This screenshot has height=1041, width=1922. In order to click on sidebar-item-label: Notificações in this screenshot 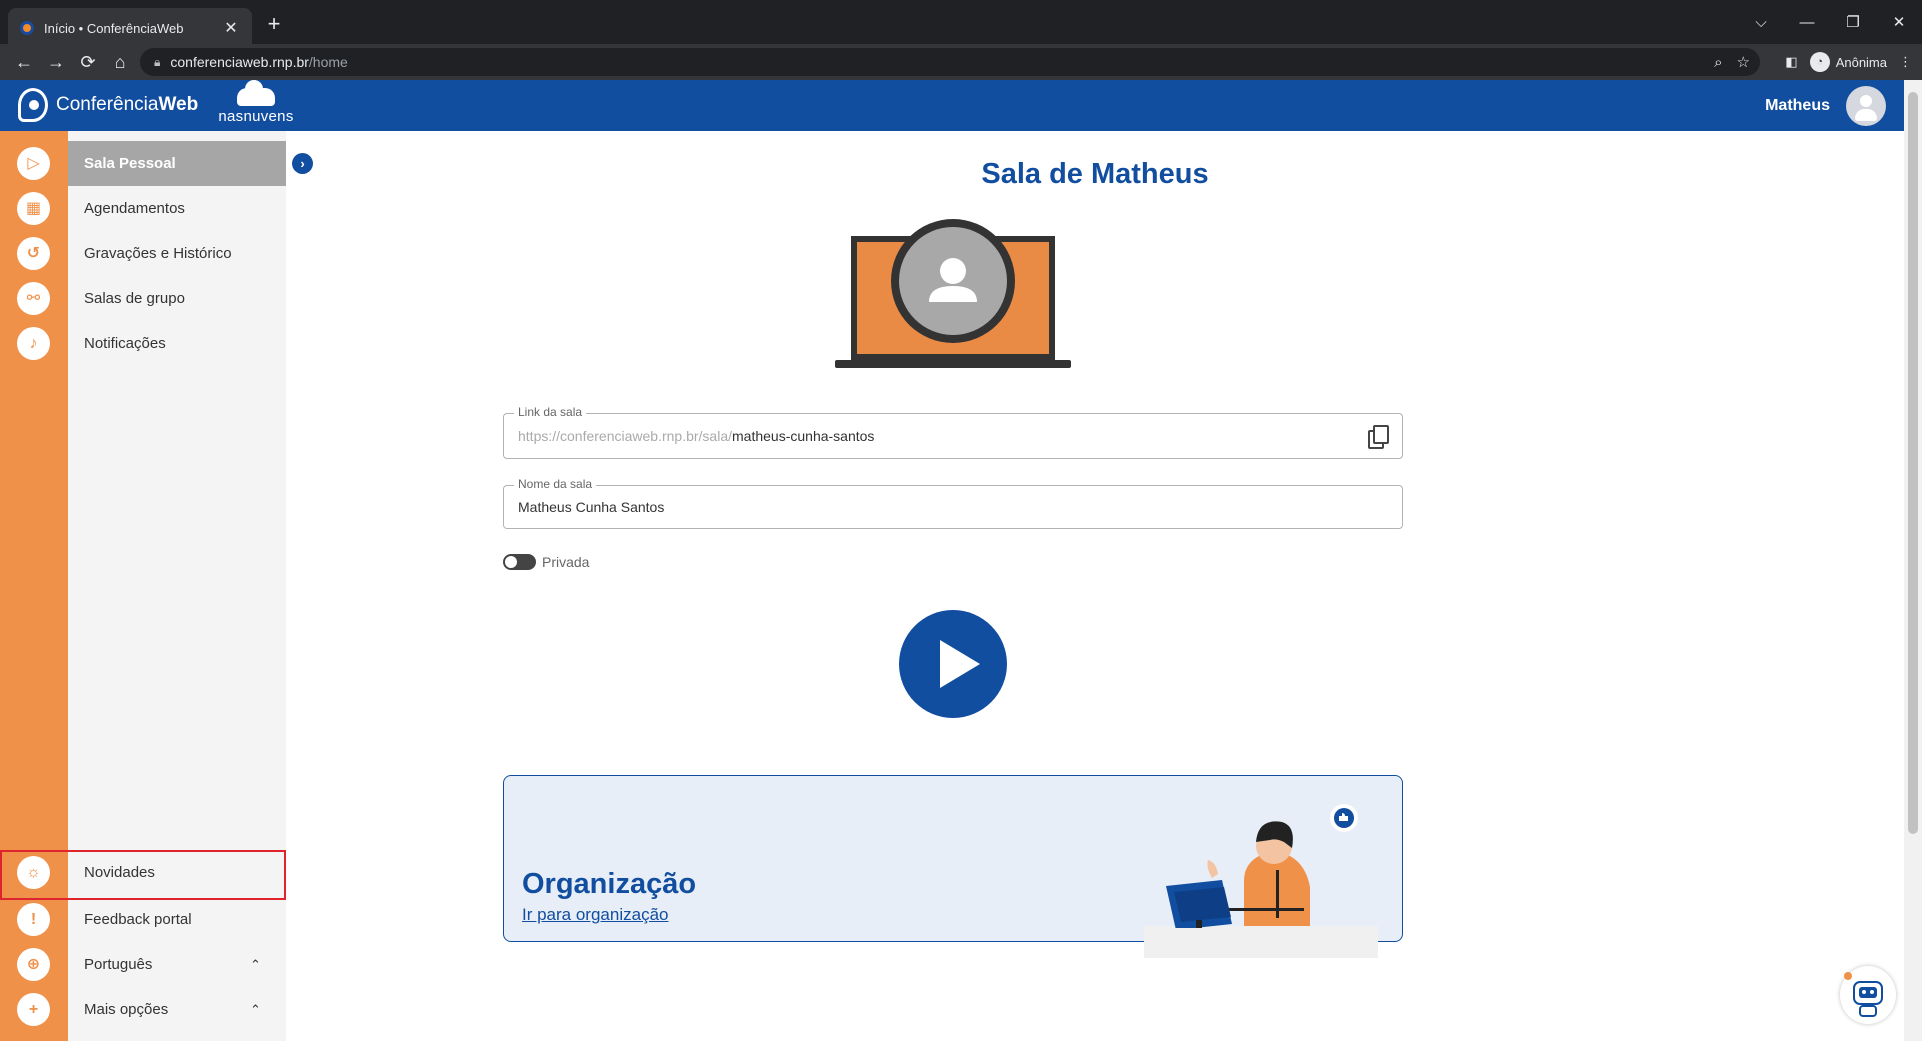, I will do `click(125, 343)`.